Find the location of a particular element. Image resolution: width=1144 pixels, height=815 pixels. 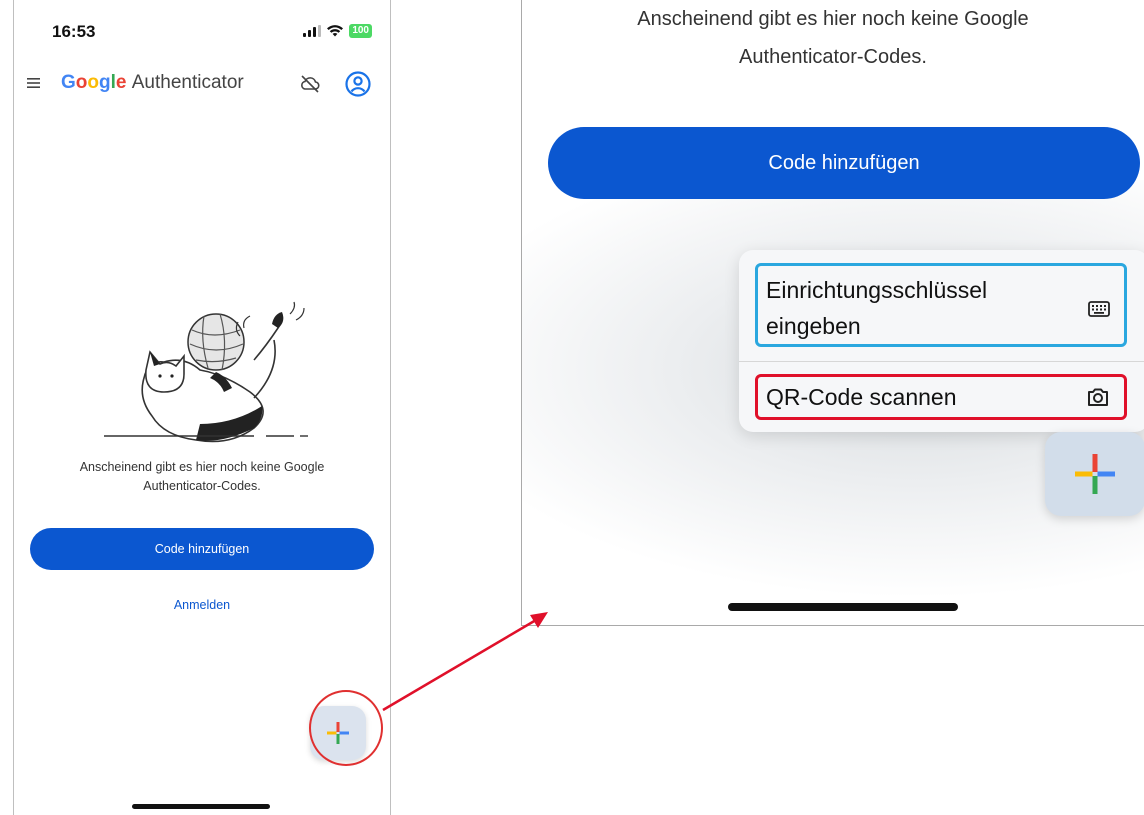

hamburger-menu-icon is located at coordinates (35, 83).